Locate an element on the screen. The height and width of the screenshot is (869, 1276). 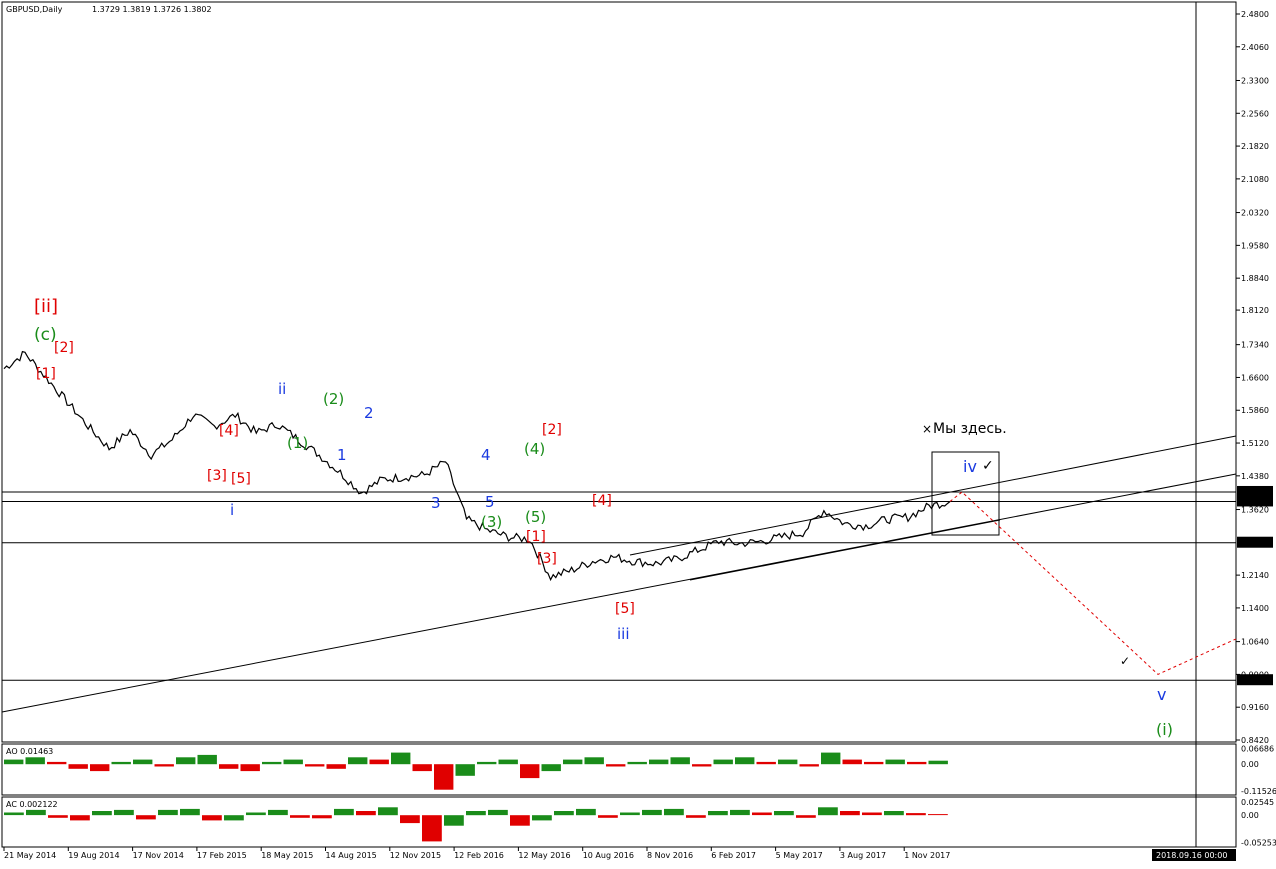
time-tick-label: 6 Feb 2017 is located at coordinates (733, 855).